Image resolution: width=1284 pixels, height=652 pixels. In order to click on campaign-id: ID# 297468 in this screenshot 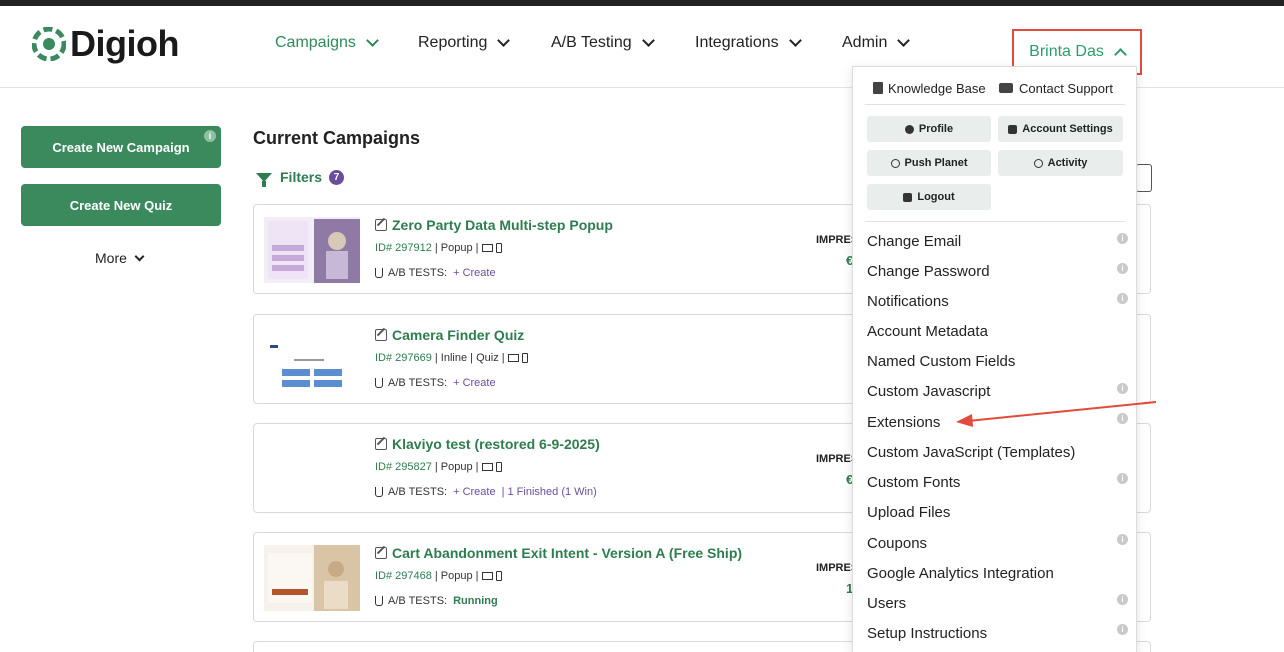, I will do `click(403, 576)`.